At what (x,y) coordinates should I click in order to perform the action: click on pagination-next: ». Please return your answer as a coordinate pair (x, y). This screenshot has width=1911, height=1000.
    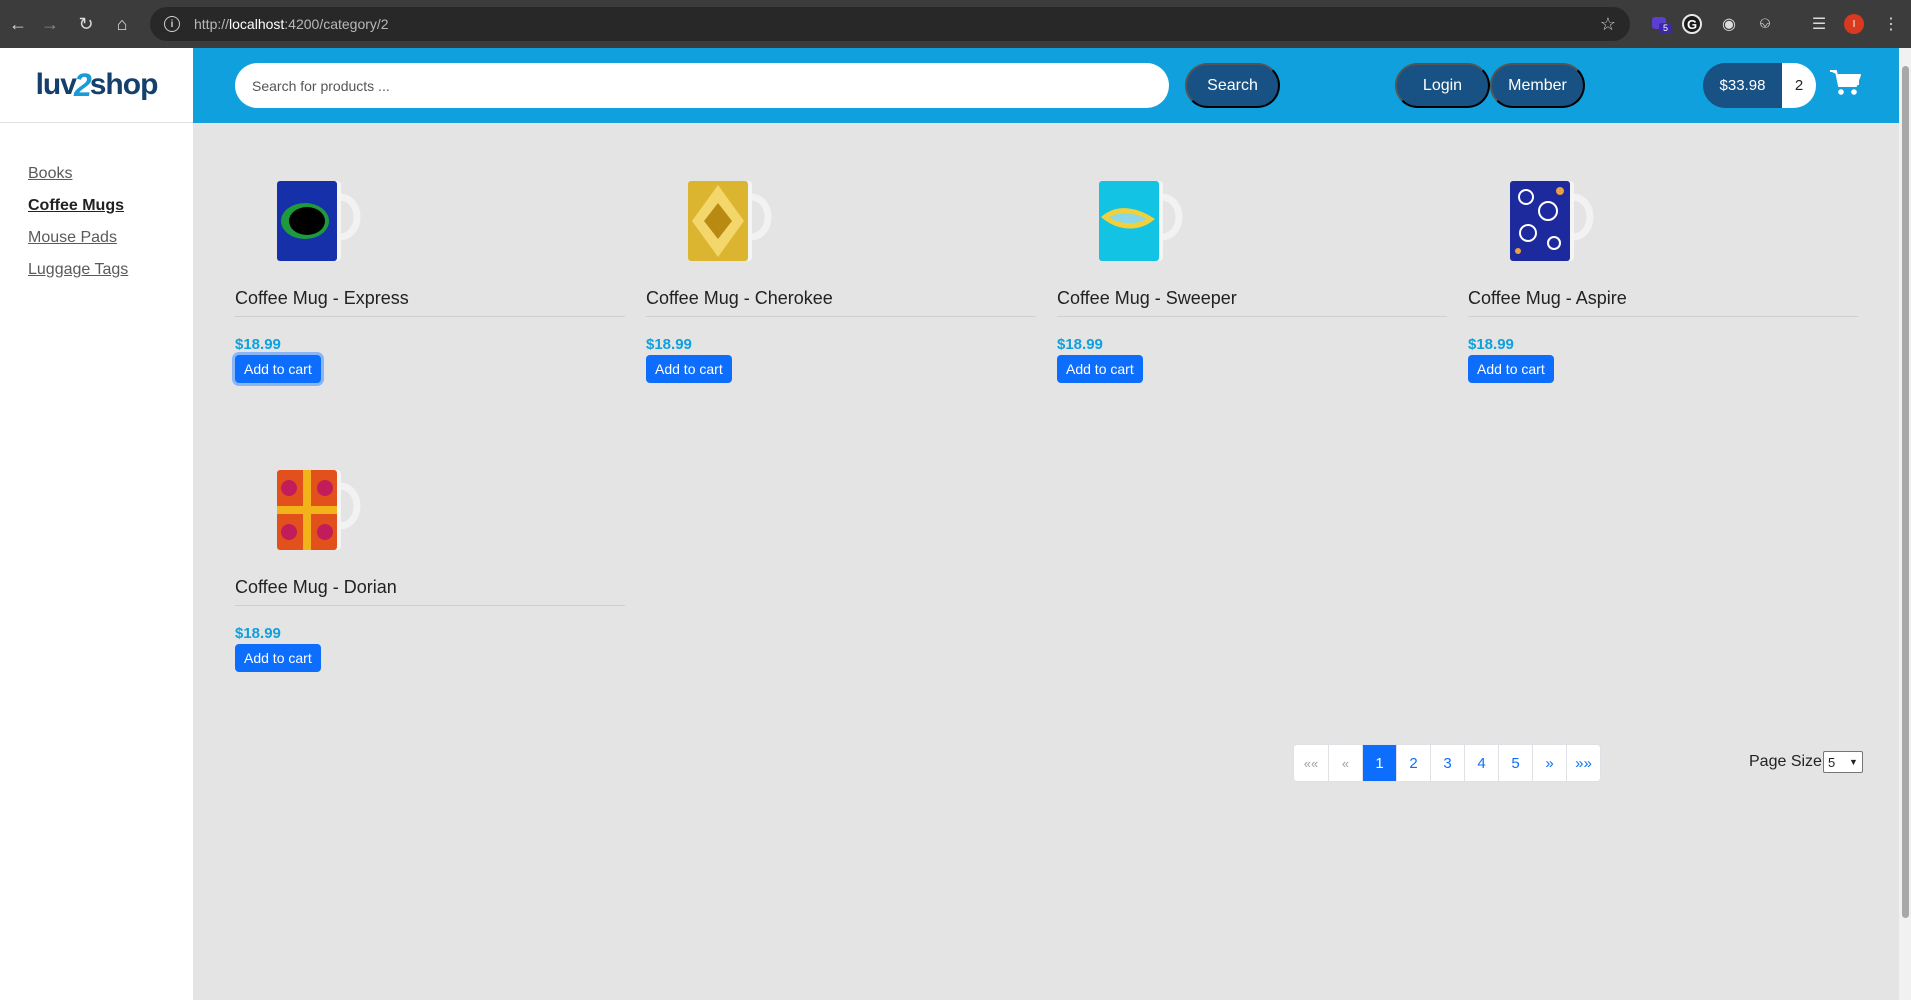
    Looking at the image, I should click on (1549, 763).